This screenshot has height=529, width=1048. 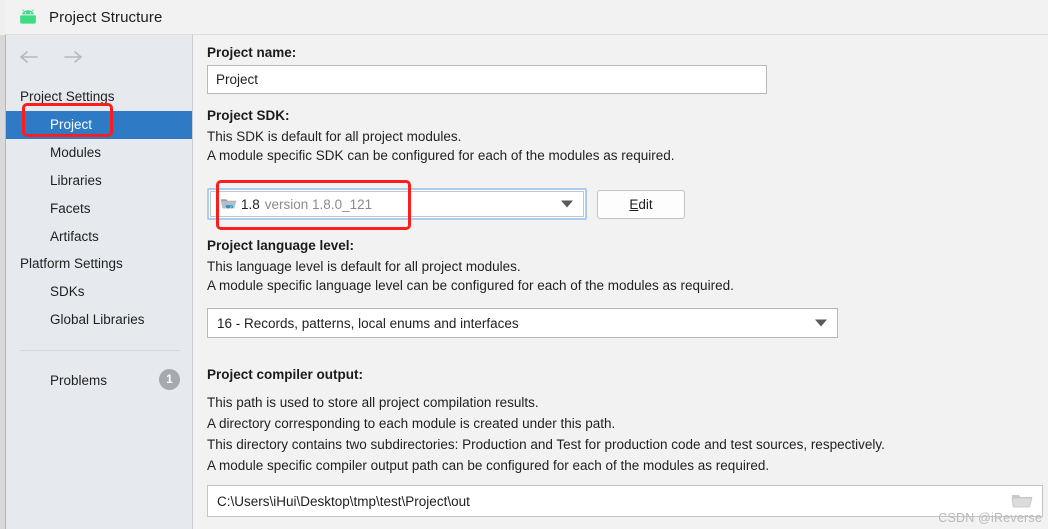 What do you see at coordinates (99, 237) in the screenshot?
I see `sidebar-item-artifacts: Artifacts` at bounding box center [99, 237].